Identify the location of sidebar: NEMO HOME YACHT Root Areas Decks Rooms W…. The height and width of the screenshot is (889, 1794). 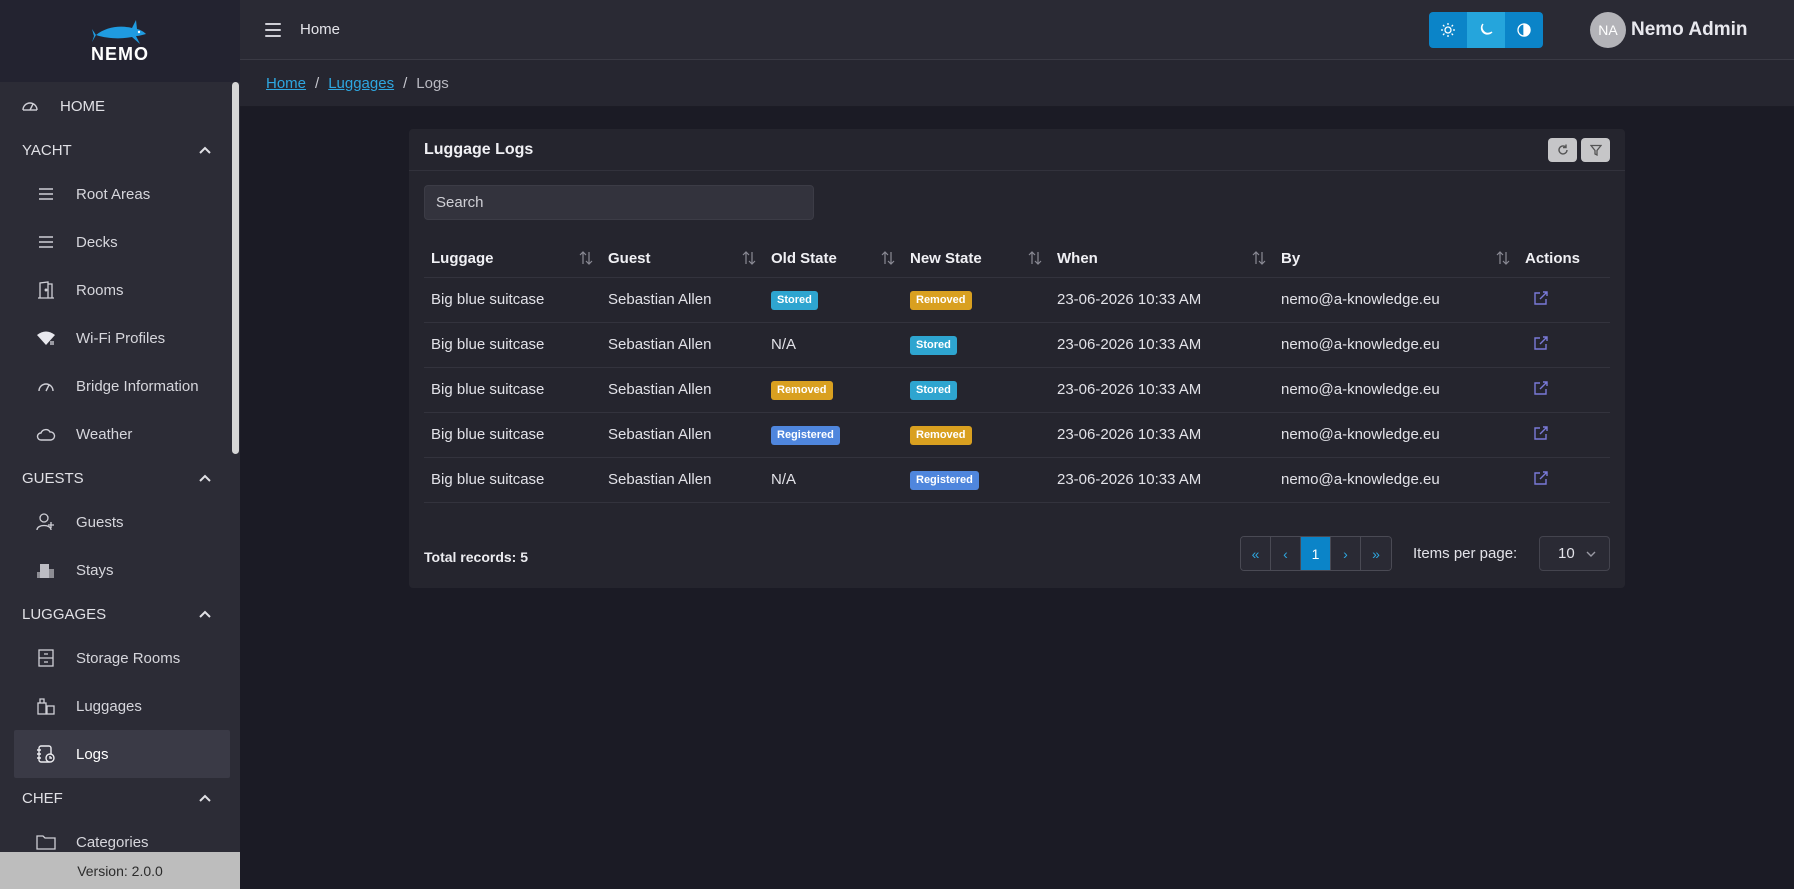
(120, 444).